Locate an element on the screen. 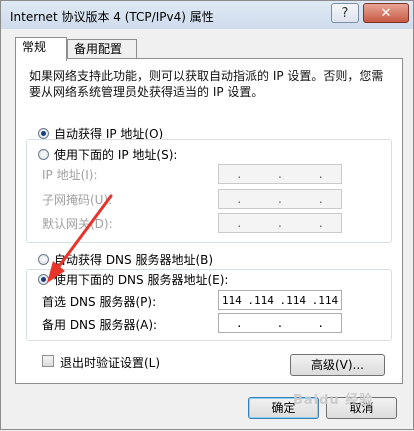 The image size is (414, 431). default-gateway-label: 默认网关(D): is located at coordinates (77, 224).